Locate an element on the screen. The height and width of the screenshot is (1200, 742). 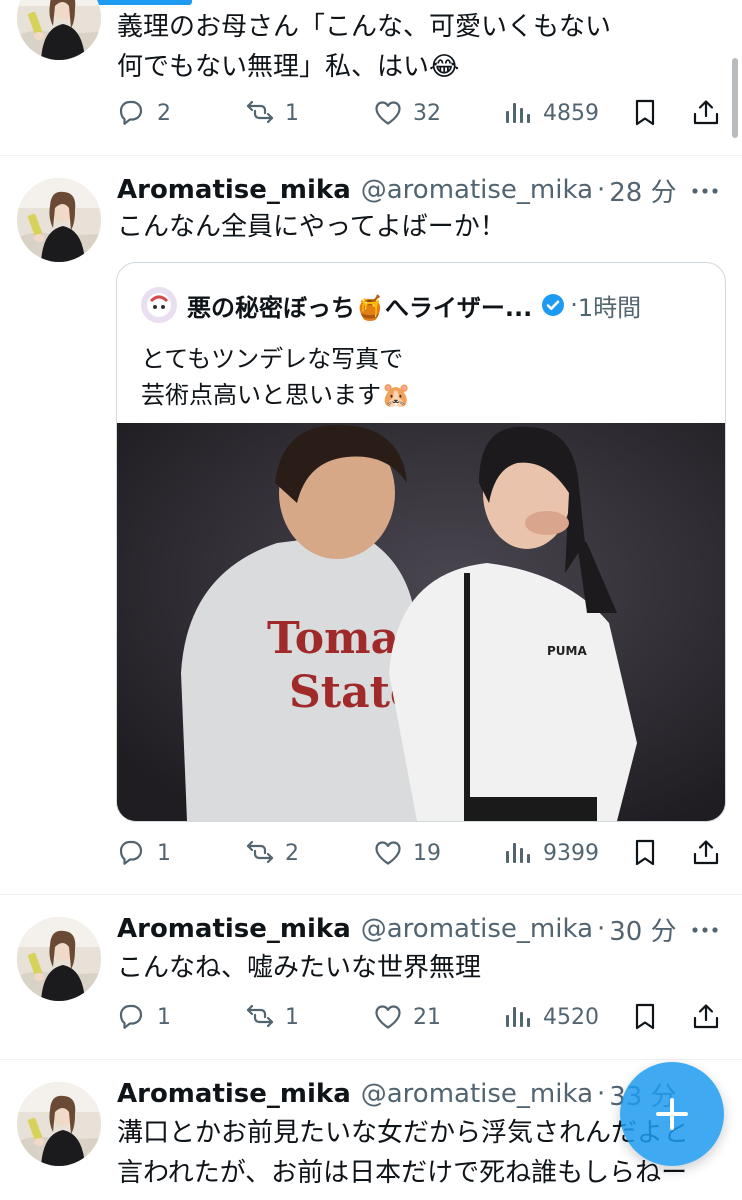
views-button: 4859 is located at coordinates (551, 113).